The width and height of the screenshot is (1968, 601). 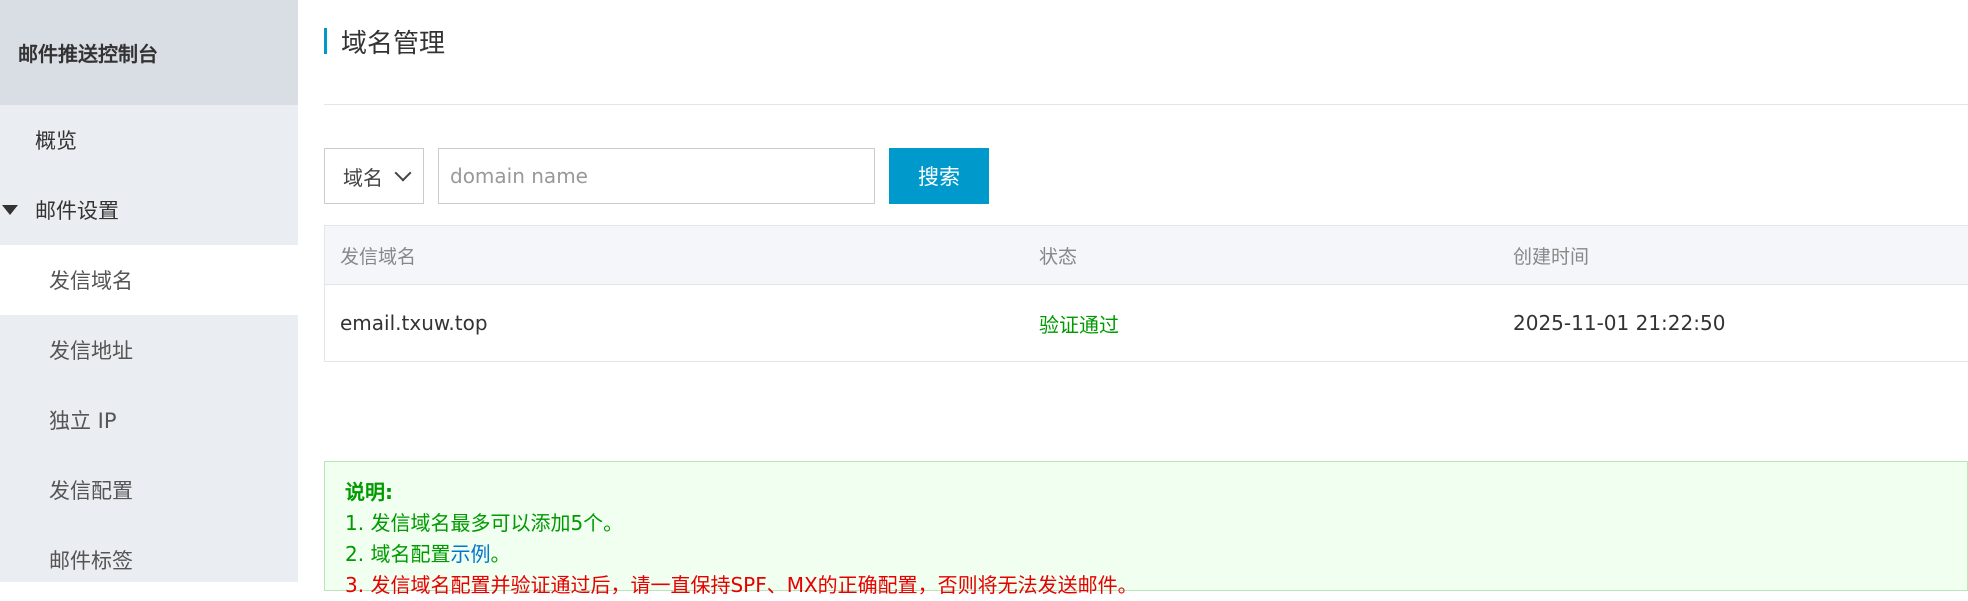 I want to click on console-title: 邮件推送控制台, so click(x=149, y=52).